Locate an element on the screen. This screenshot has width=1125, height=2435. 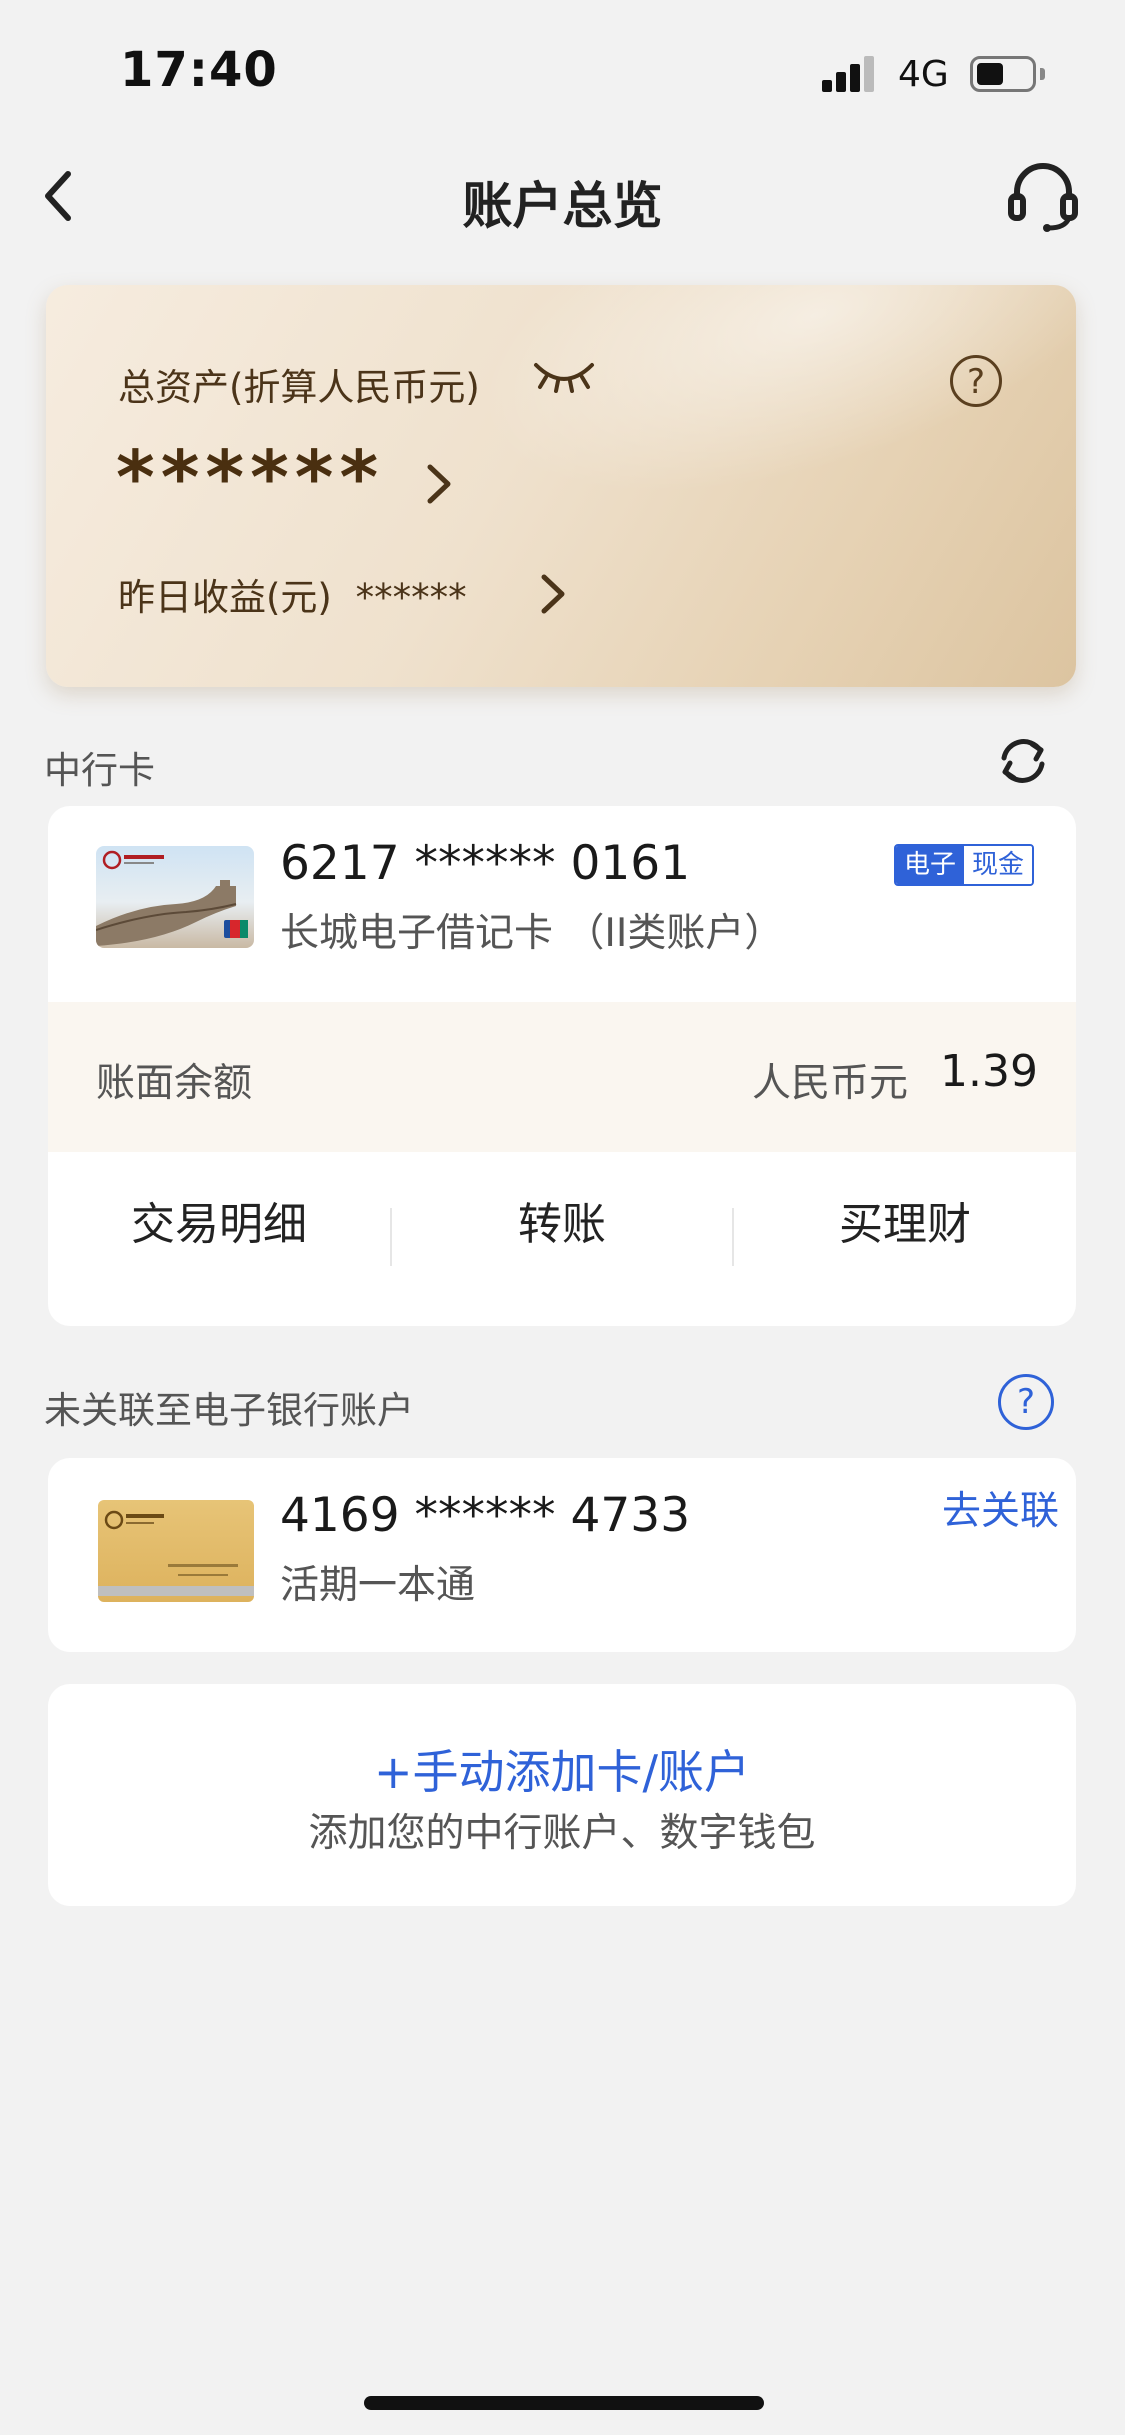
ecash-badge-right: 现金 is located at coordinates (998, 865).